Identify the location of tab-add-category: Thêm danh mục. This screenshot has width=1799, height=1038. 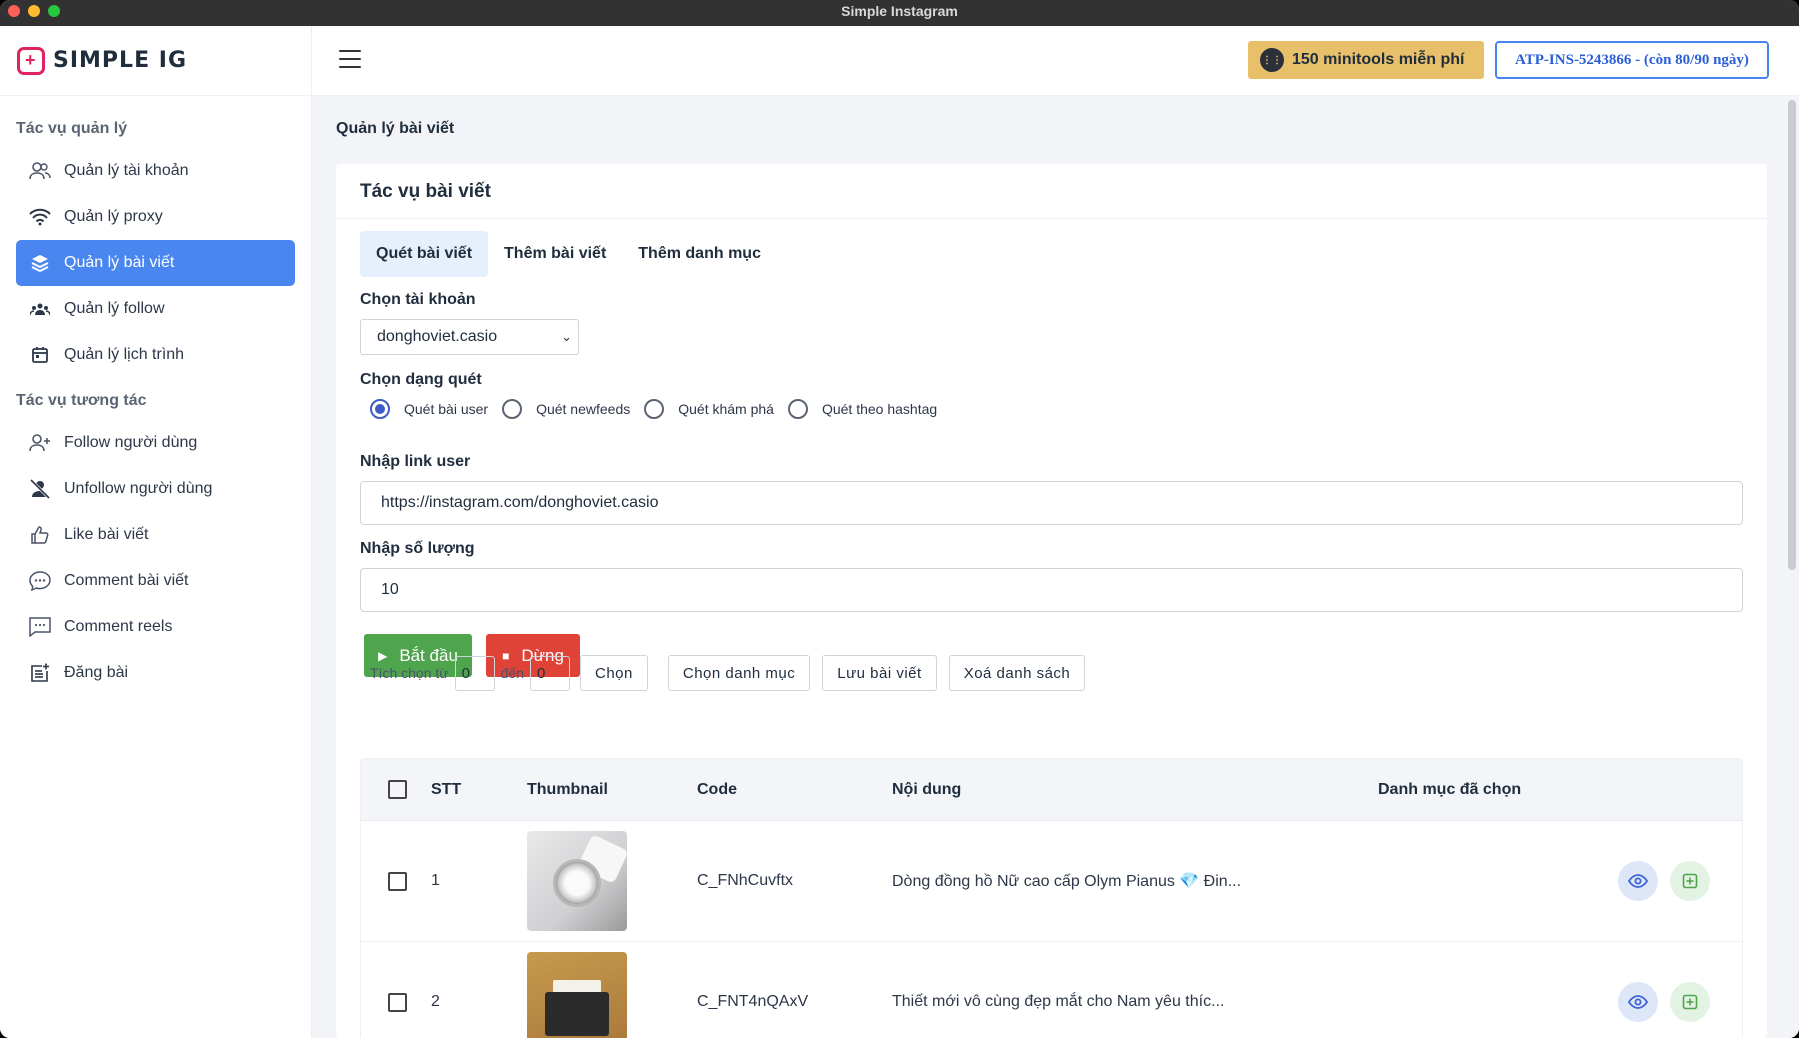
(699, 254).